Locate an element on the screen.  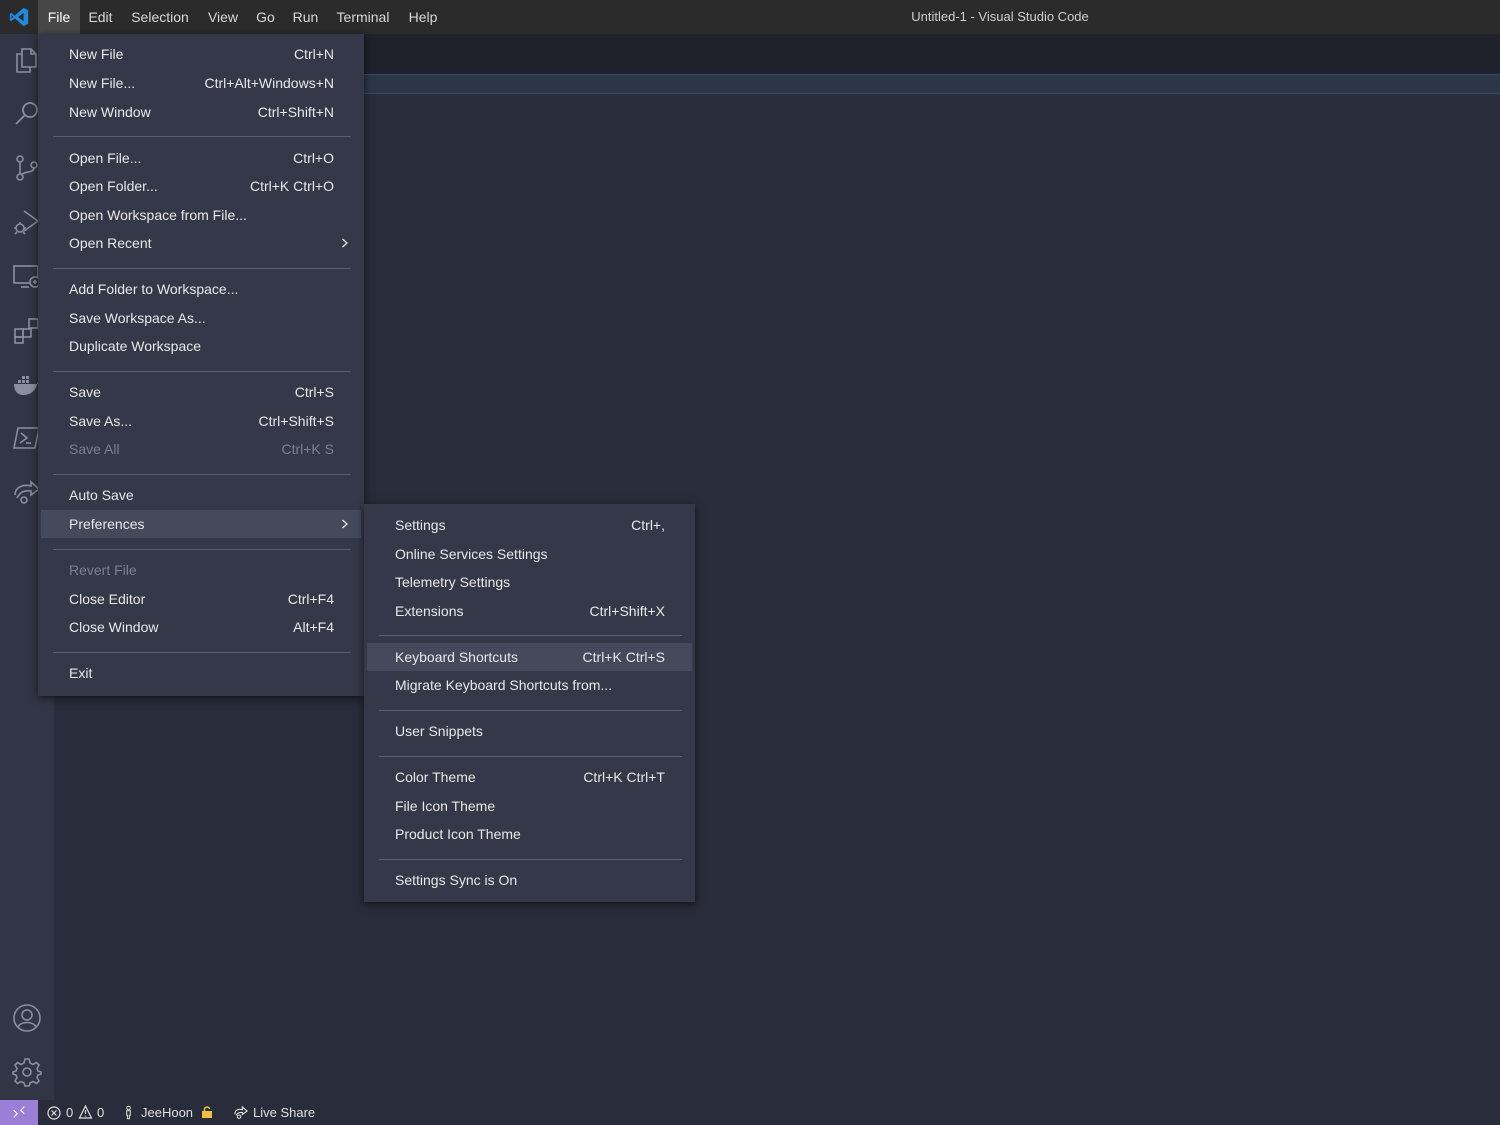
menu-item-label: Settings Sync is On is located at coordinates (456, 880).